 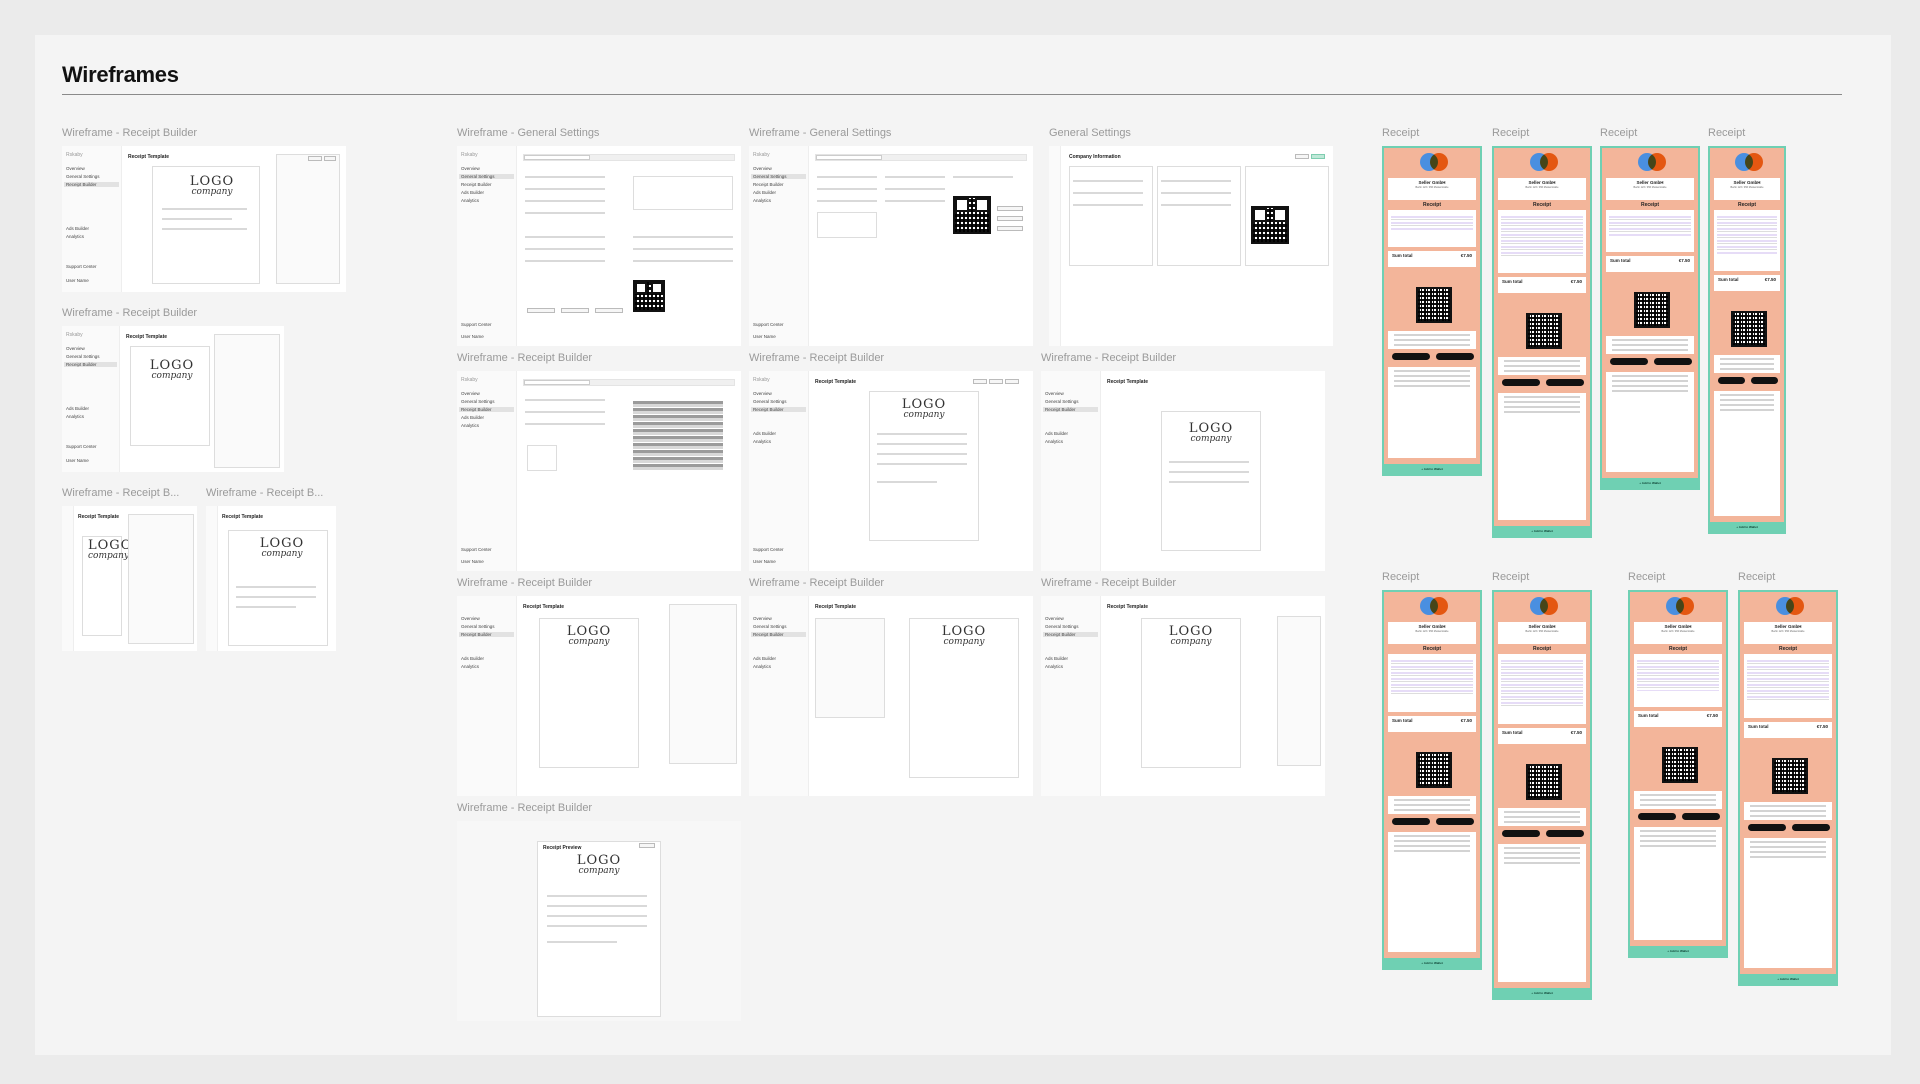 What do you see at coordinates (1191, 246) in the screenshot?
I see `frame-general-settings-3: Company Information` at bounding box center [1191, 246].